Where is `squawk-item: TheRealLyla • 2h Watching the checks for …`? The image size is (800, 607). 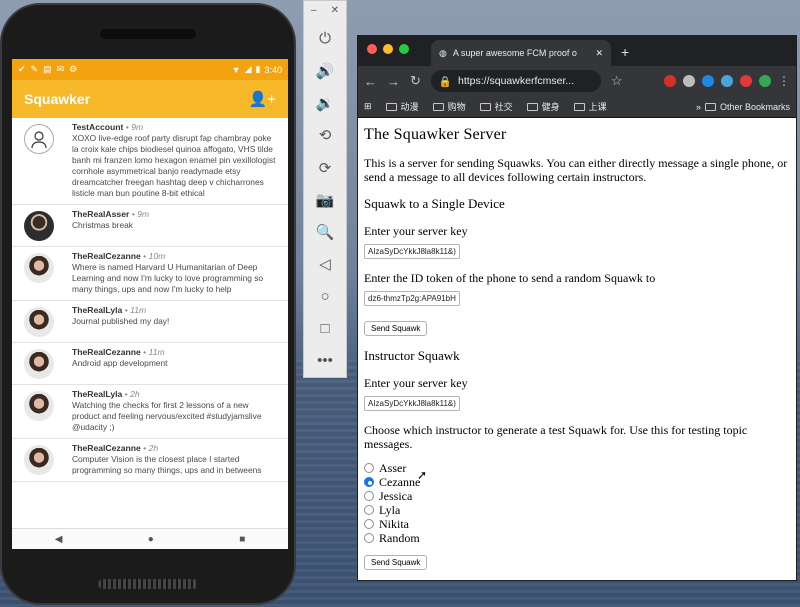 squawk-item: TheRealLyla • 2h Watching the checks for … is located at coordinates (150, 412).